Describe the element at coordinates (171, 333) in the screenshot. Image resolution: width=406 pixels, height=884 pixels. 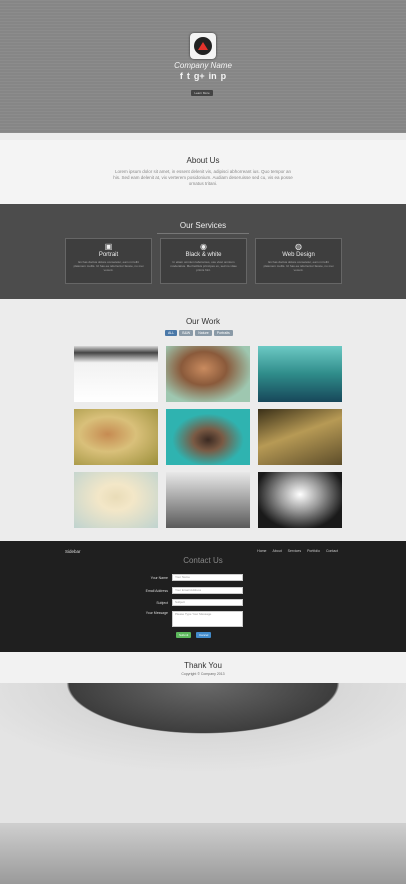
I see `filter-all: ALL` at that location.